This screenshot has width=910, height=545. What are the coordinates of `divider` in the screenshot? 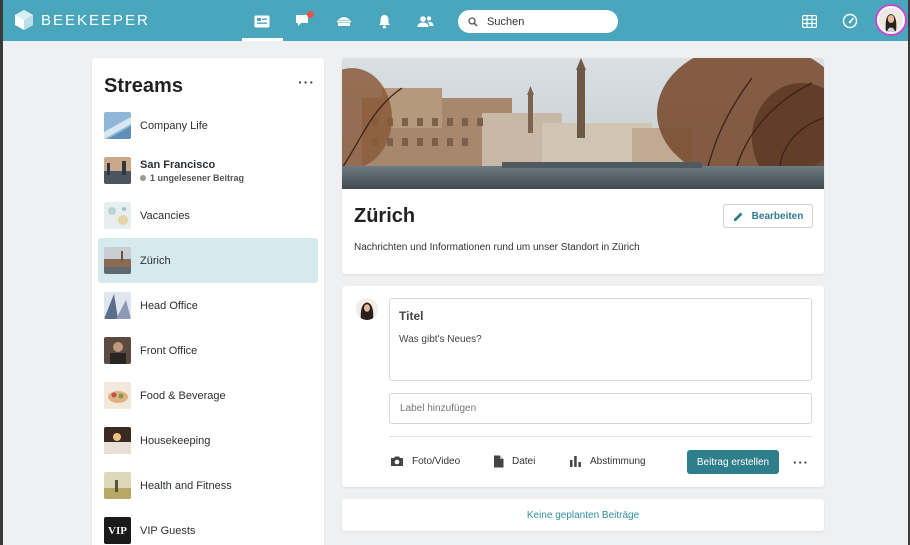 It's located at (600, 436).